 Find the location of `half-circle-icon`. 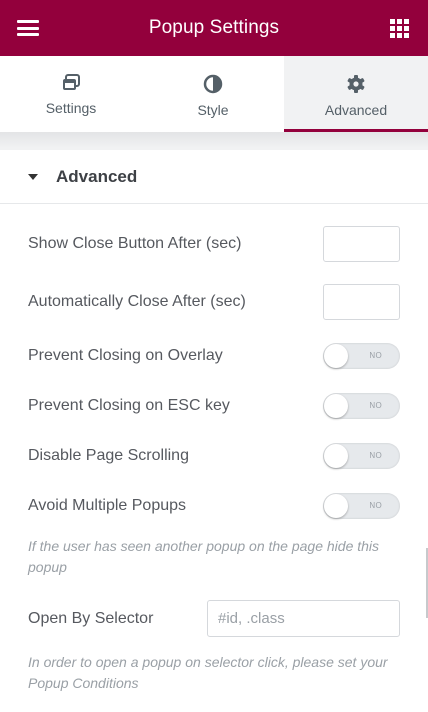

half-circle-icon is located at coordinates (213, 84).